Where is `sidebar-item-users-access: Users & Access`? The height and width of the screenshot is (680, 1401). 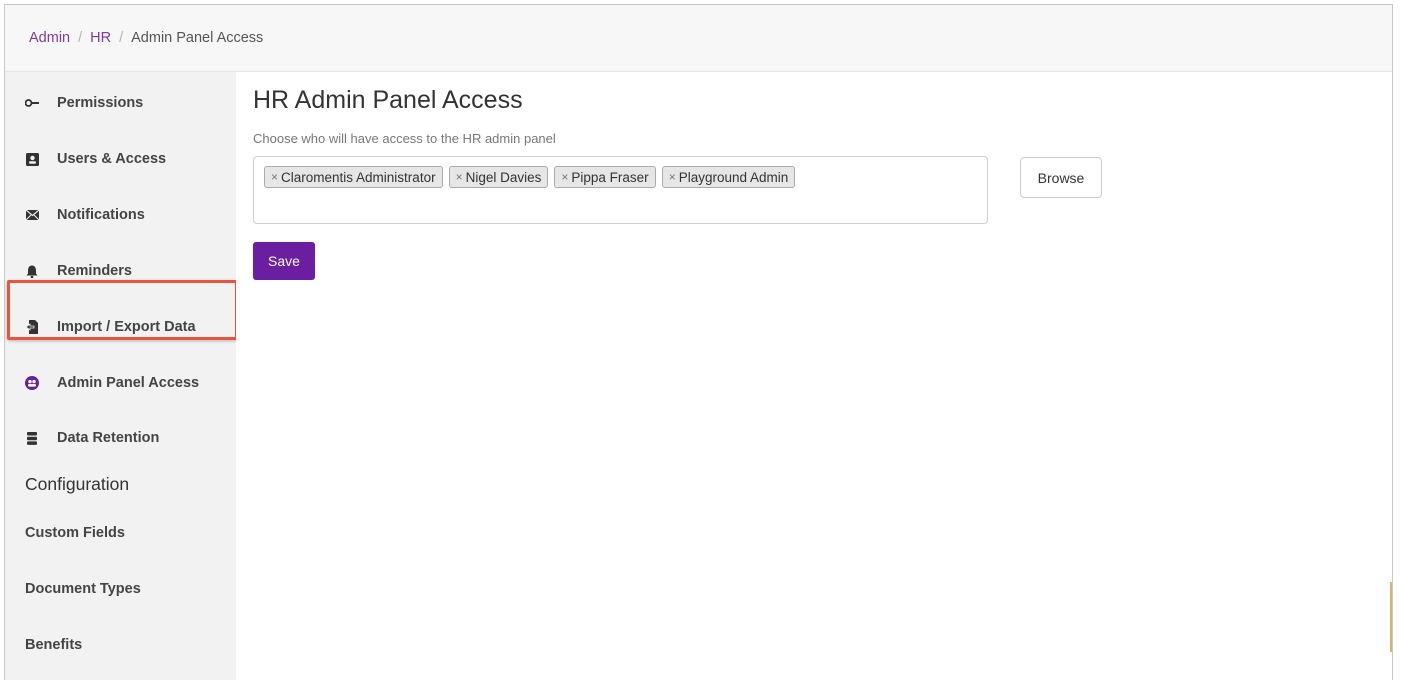 sidebar-item-users-access: Users & Access is located at coordinates (120, 159).